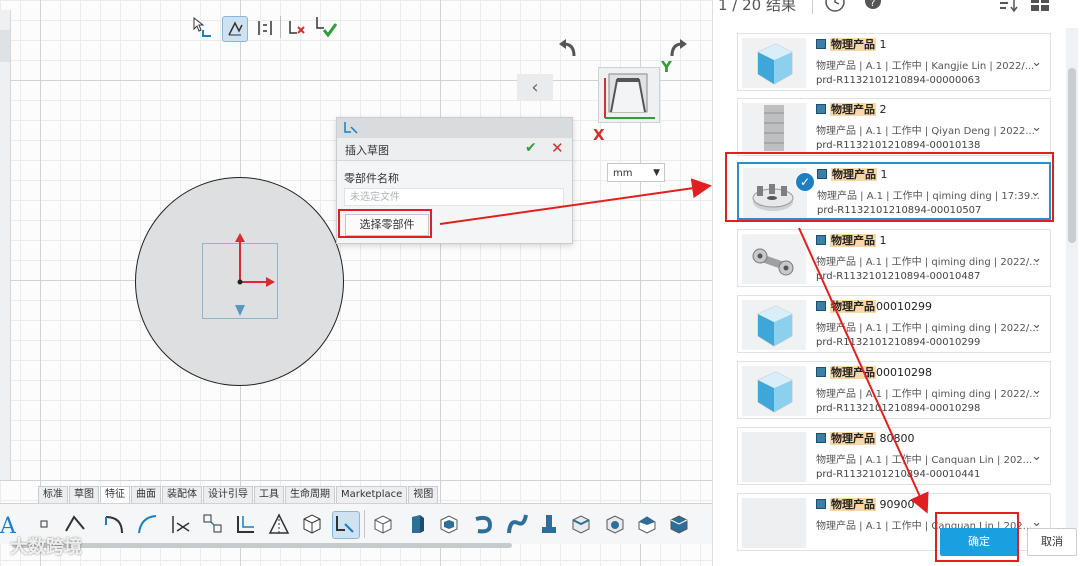 This screenshot has height=566, width=1080. I want to click on arrow-to-selected-item, so click(575, 201).